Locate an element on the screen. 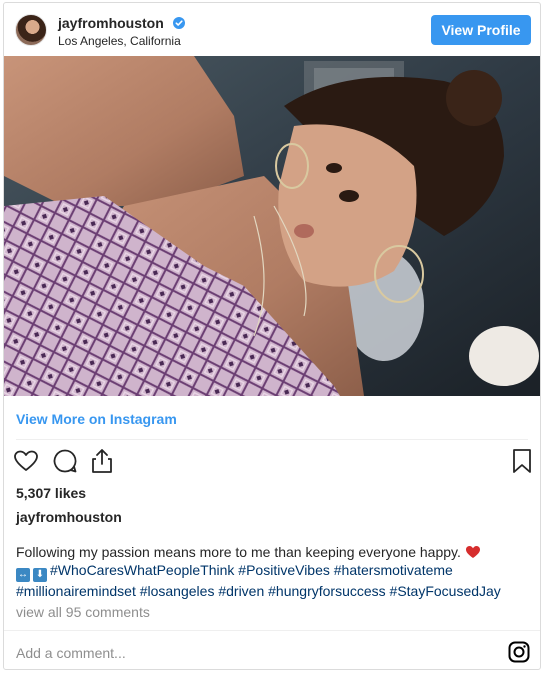  heart-icon is located at coordinates (26, 461).